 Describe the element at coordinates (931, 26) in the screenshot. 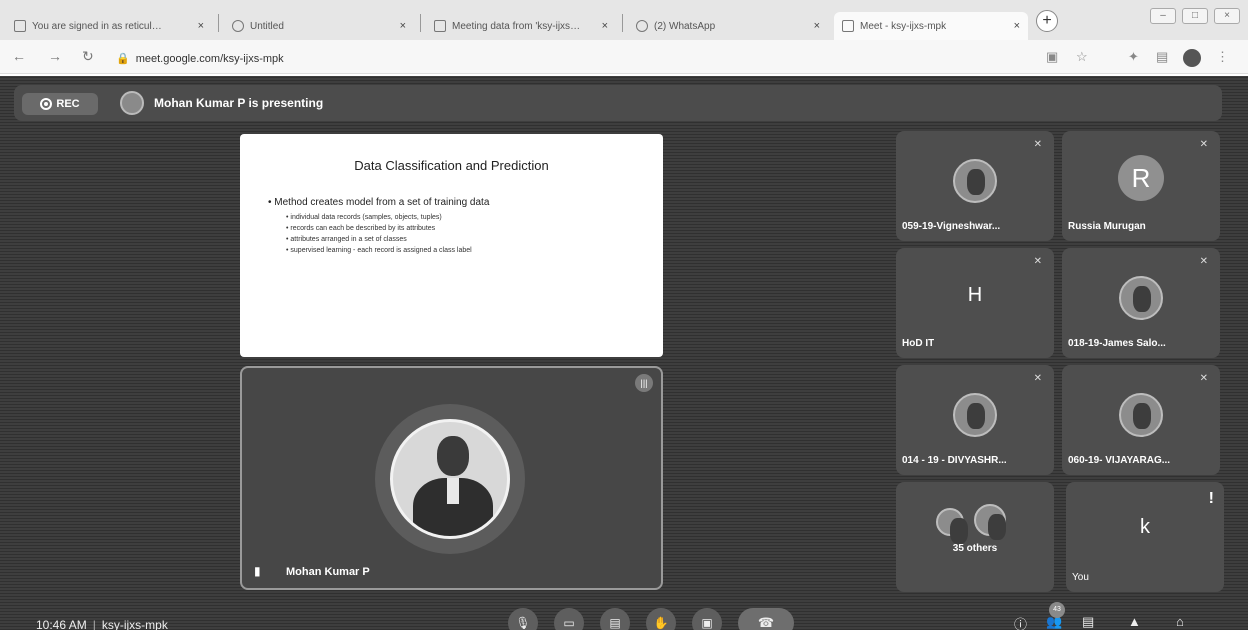

I see `browser-tab-5: Meet - ksy-ijxs-mpk ×` at that location.